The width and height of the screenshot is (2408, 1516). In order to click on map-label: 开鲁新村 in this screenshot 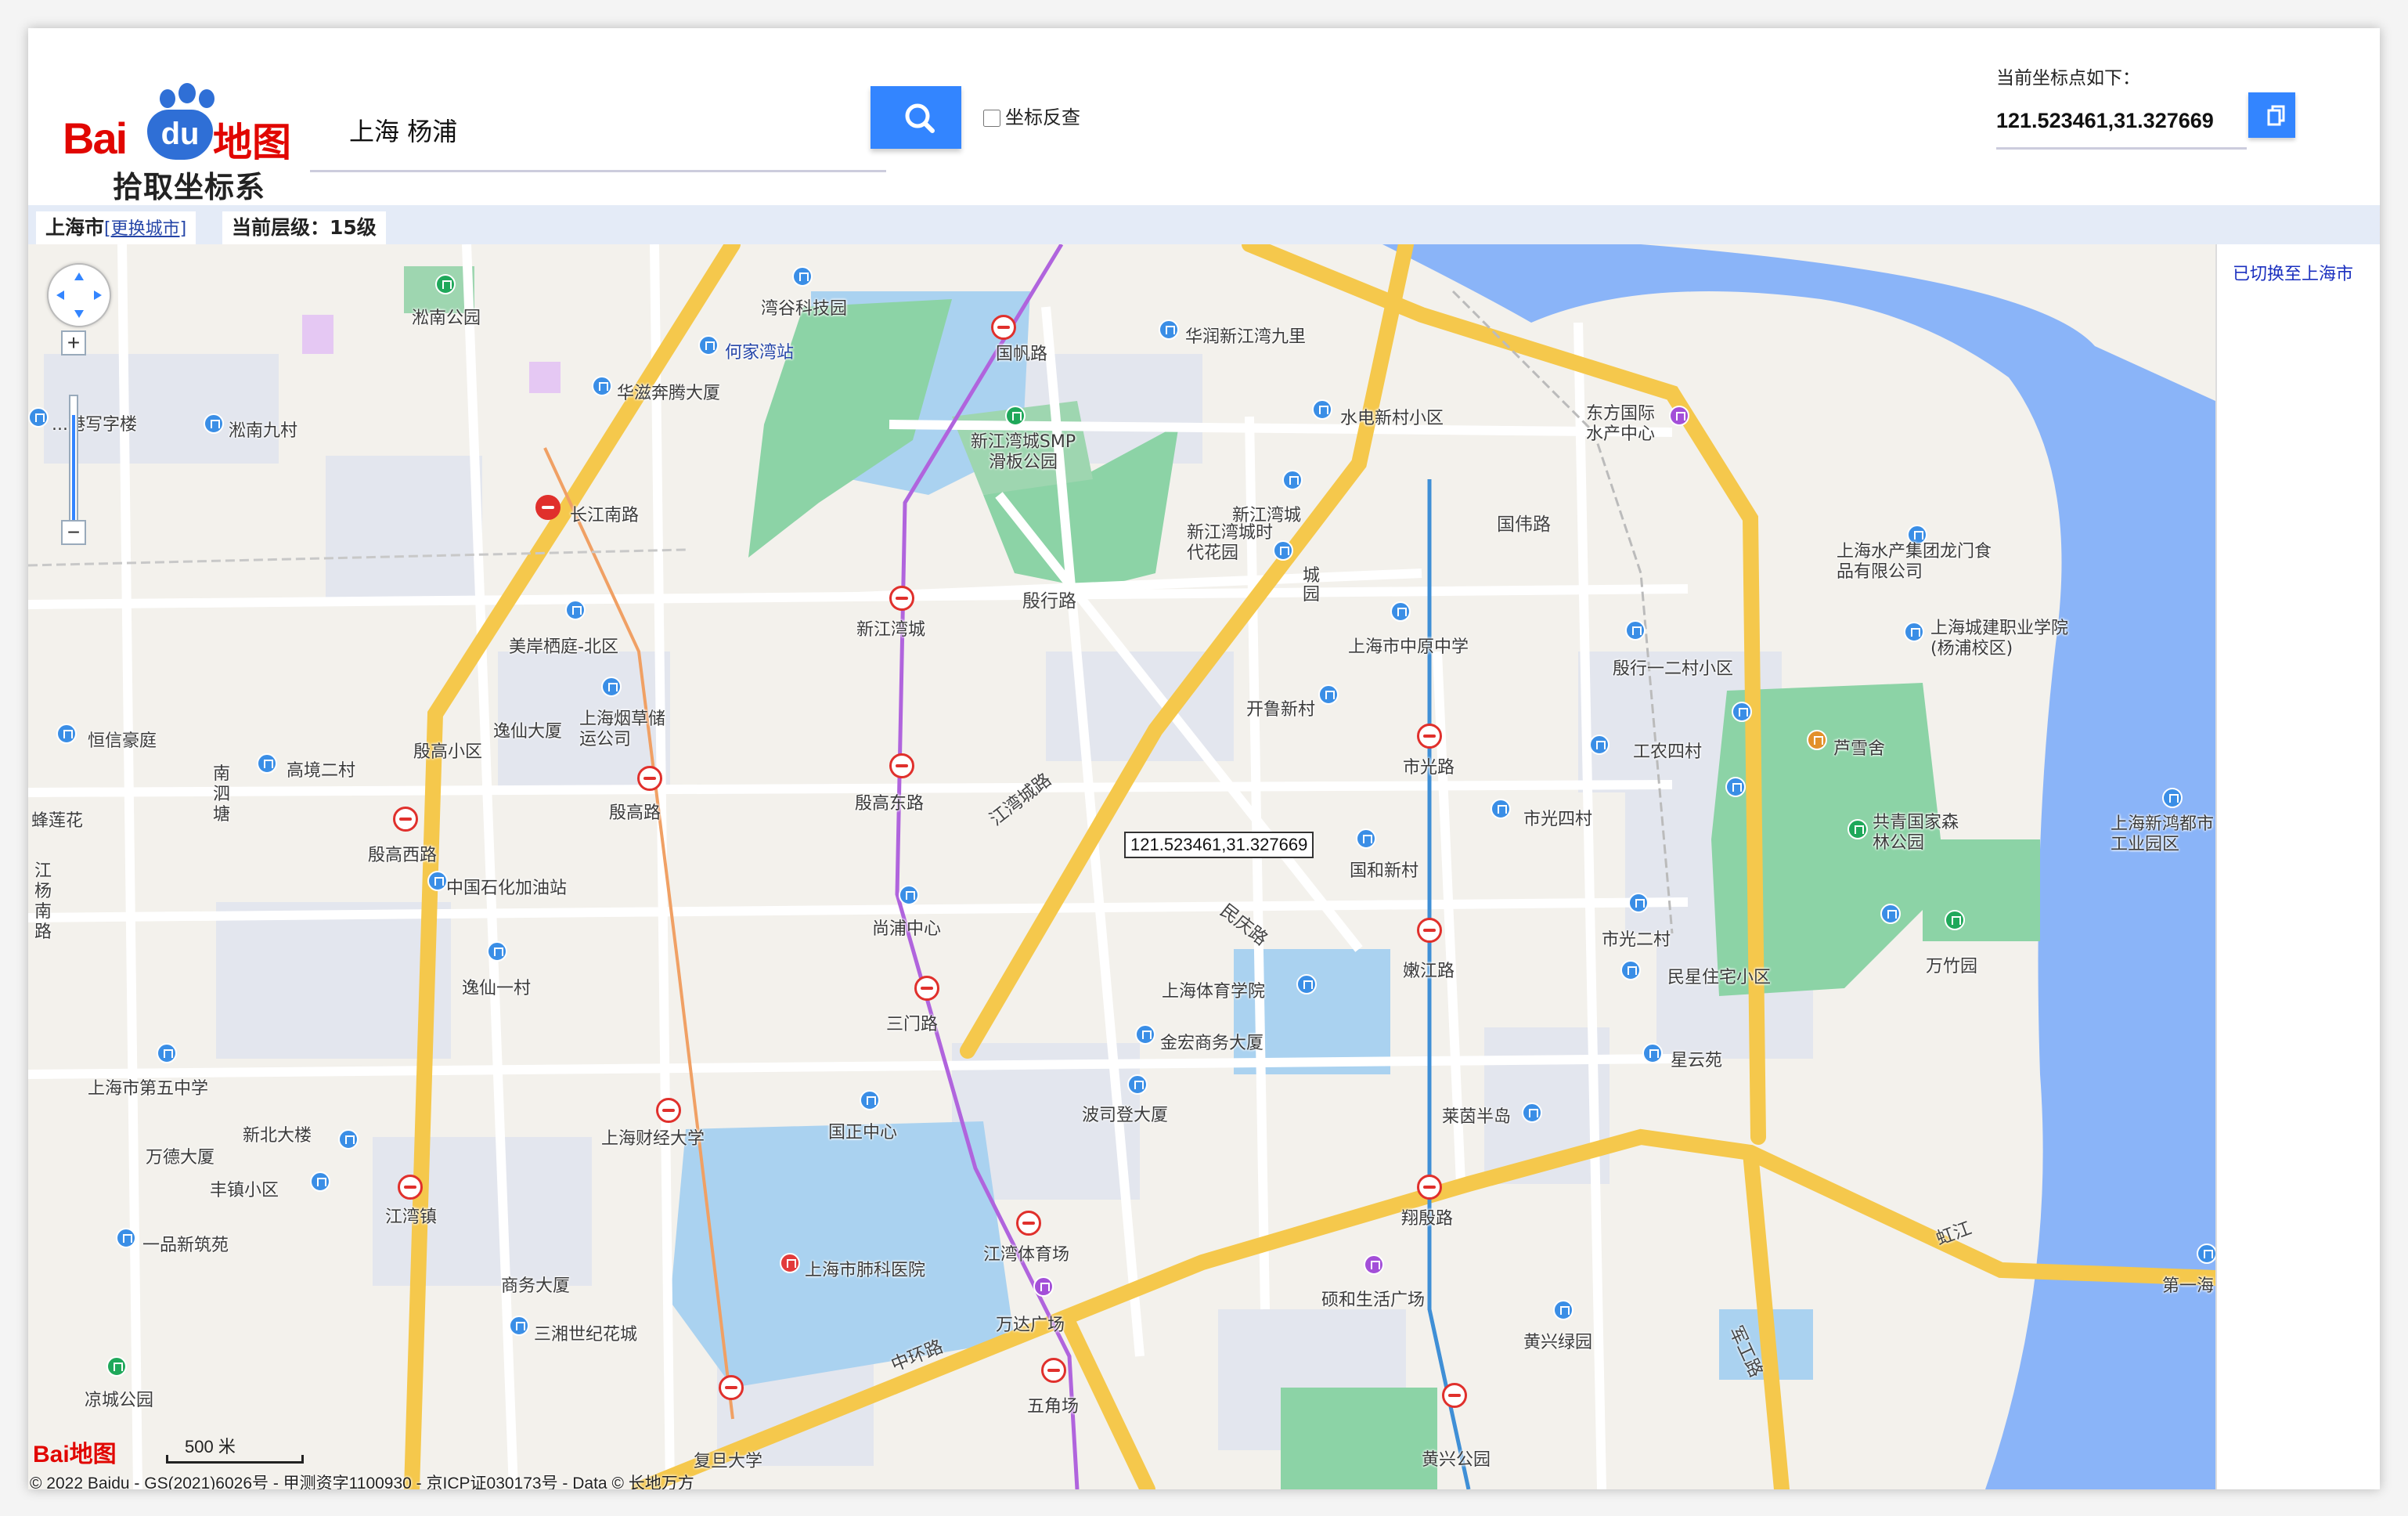, I will do `click(1281, 710)`.